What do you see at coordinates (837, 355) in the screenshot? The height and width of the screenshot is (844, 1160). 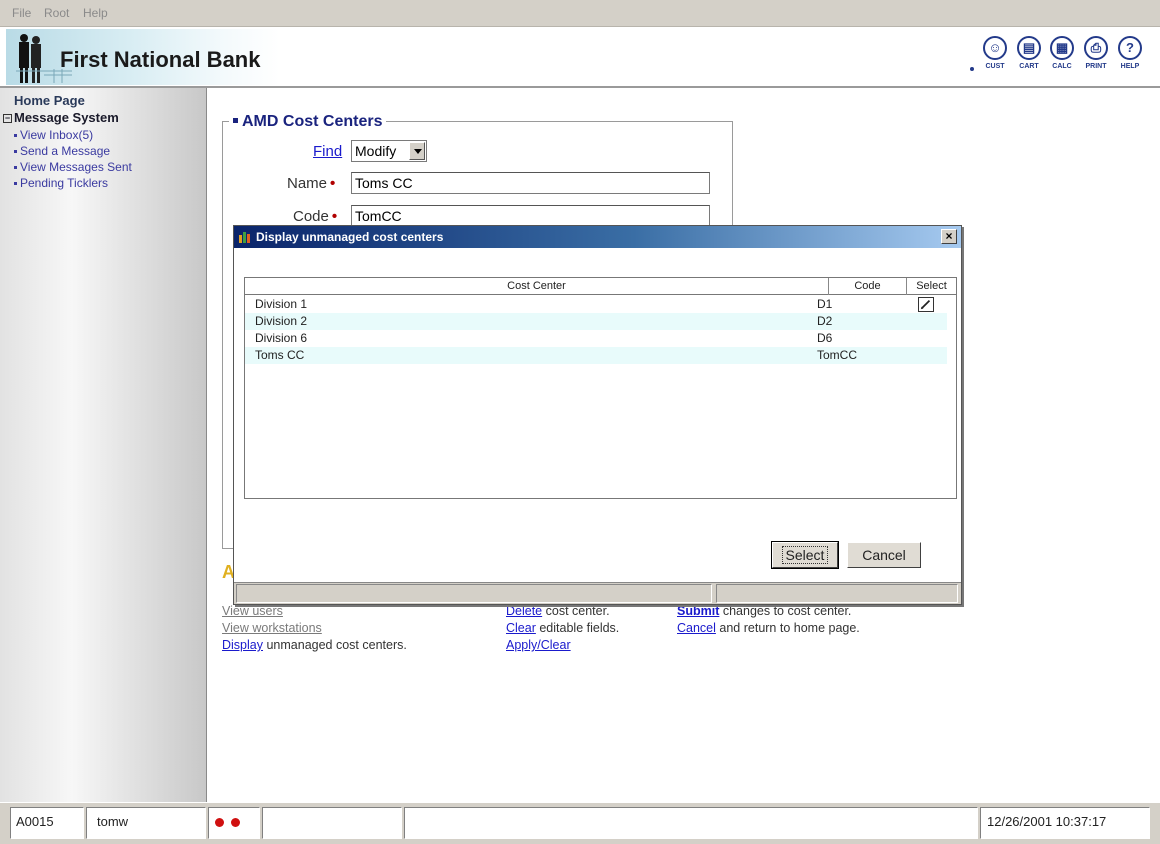 I see `cost-center-code: TomCC` at bounding box center [837, 355].